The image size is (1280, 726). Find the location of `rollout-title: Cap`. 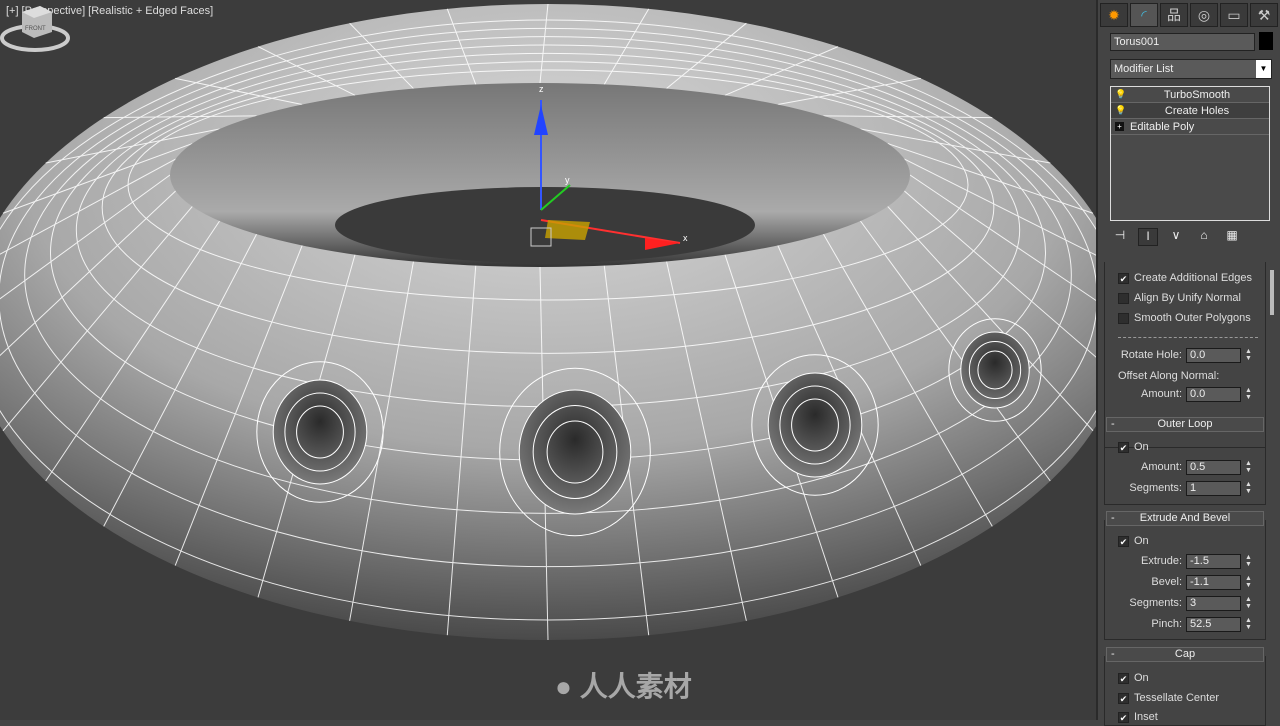

rollout-title: Cap is located at coordinates (1185, 654).